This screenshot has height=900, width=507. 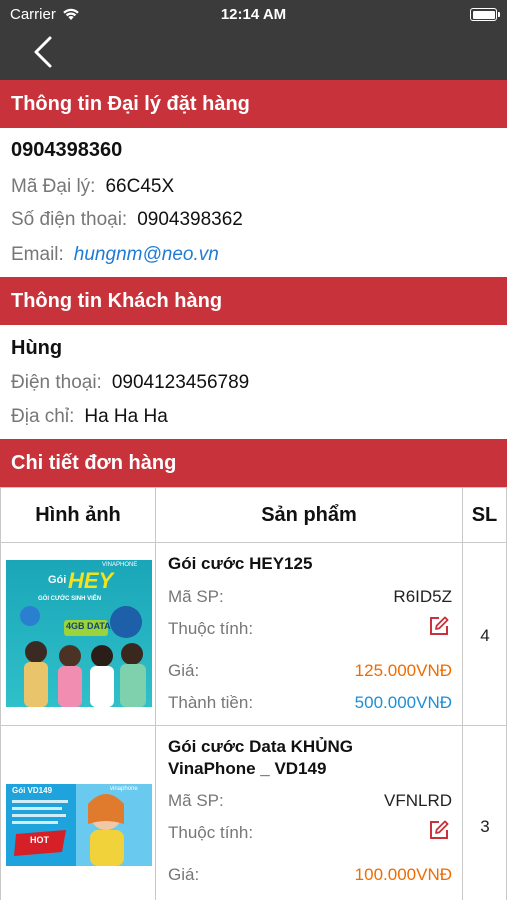 I want to click on banner2-headline: Gói VD149, so click(x=32, y=790).